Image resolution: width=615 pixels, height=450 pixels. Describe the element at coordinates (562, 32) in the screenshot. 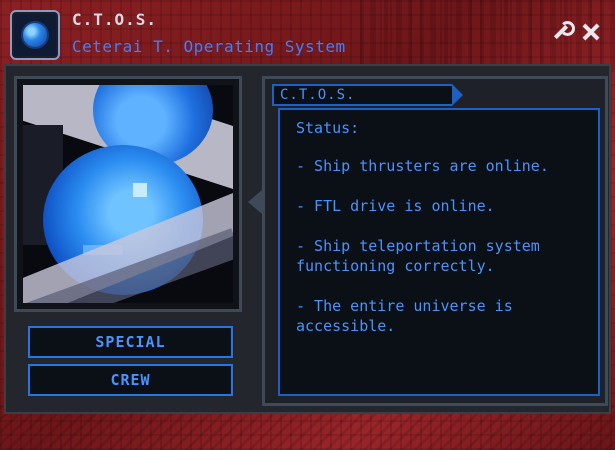

I see `wrench-icon` at that location.